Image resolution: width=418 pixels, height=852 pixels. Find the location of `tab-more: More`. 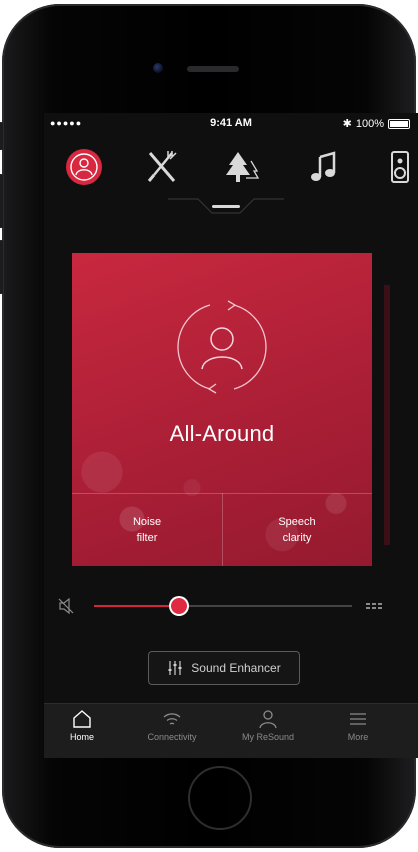

tab-more: More is located at coordinates (358, 725).